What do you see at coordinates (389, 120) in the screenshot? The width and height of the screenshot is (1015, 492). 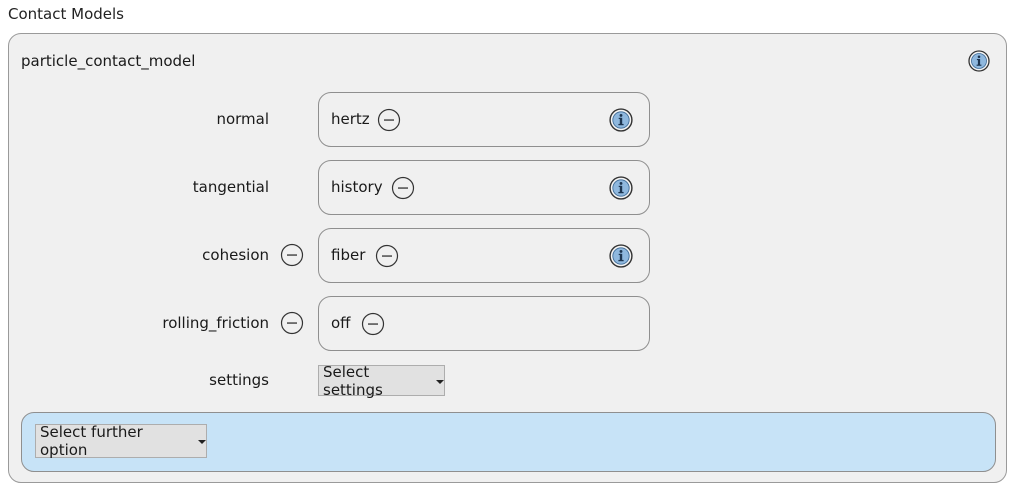 I see `remove-normal-value-minus-icon` at bounding box center [389, 120].